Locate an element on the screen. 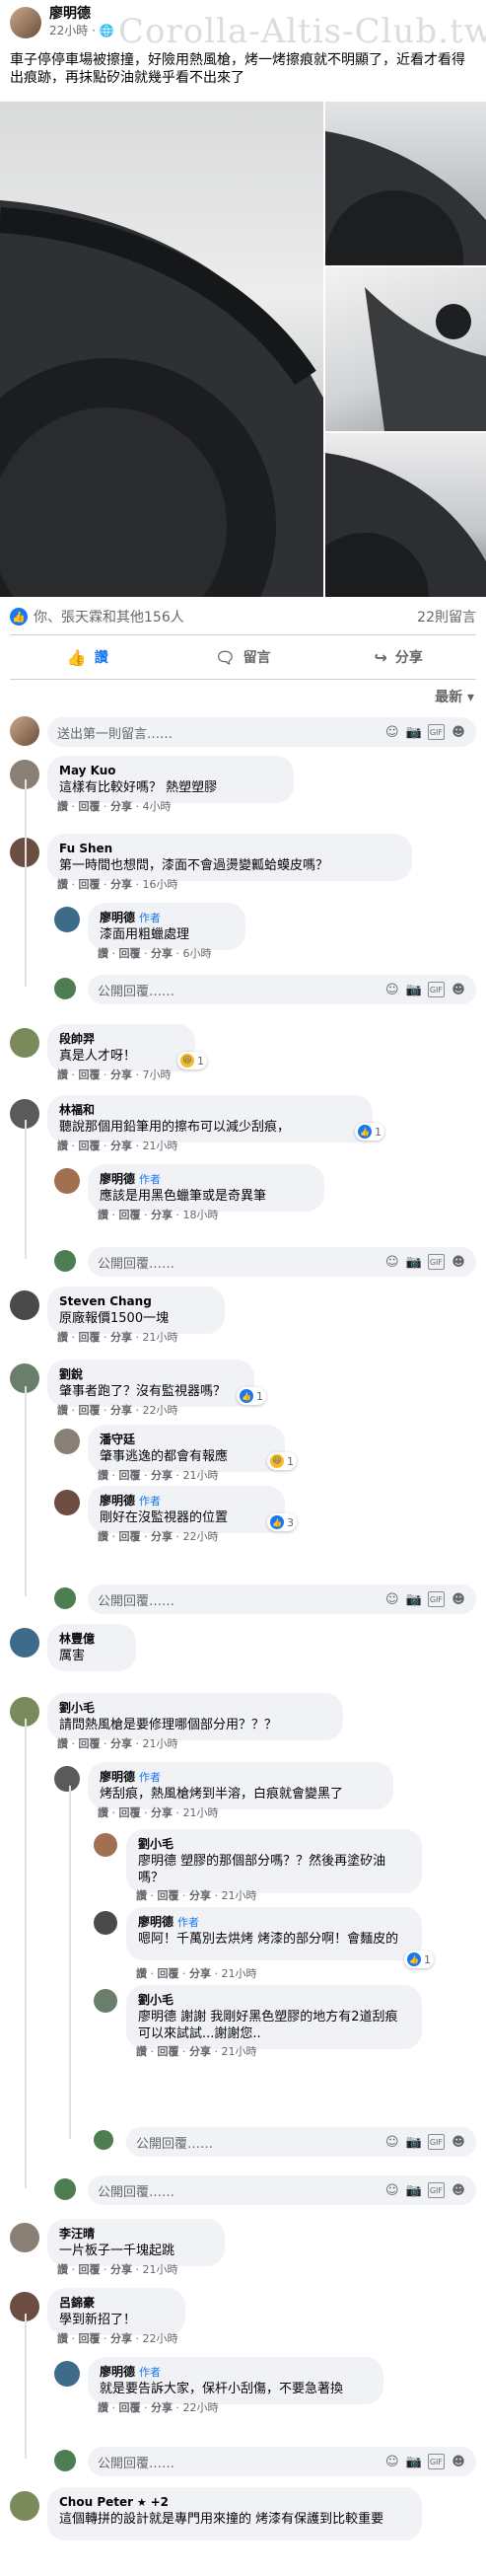 The image size is (486, 2576). share-button: ↪ 分享 is located at coordinates (398, 657).